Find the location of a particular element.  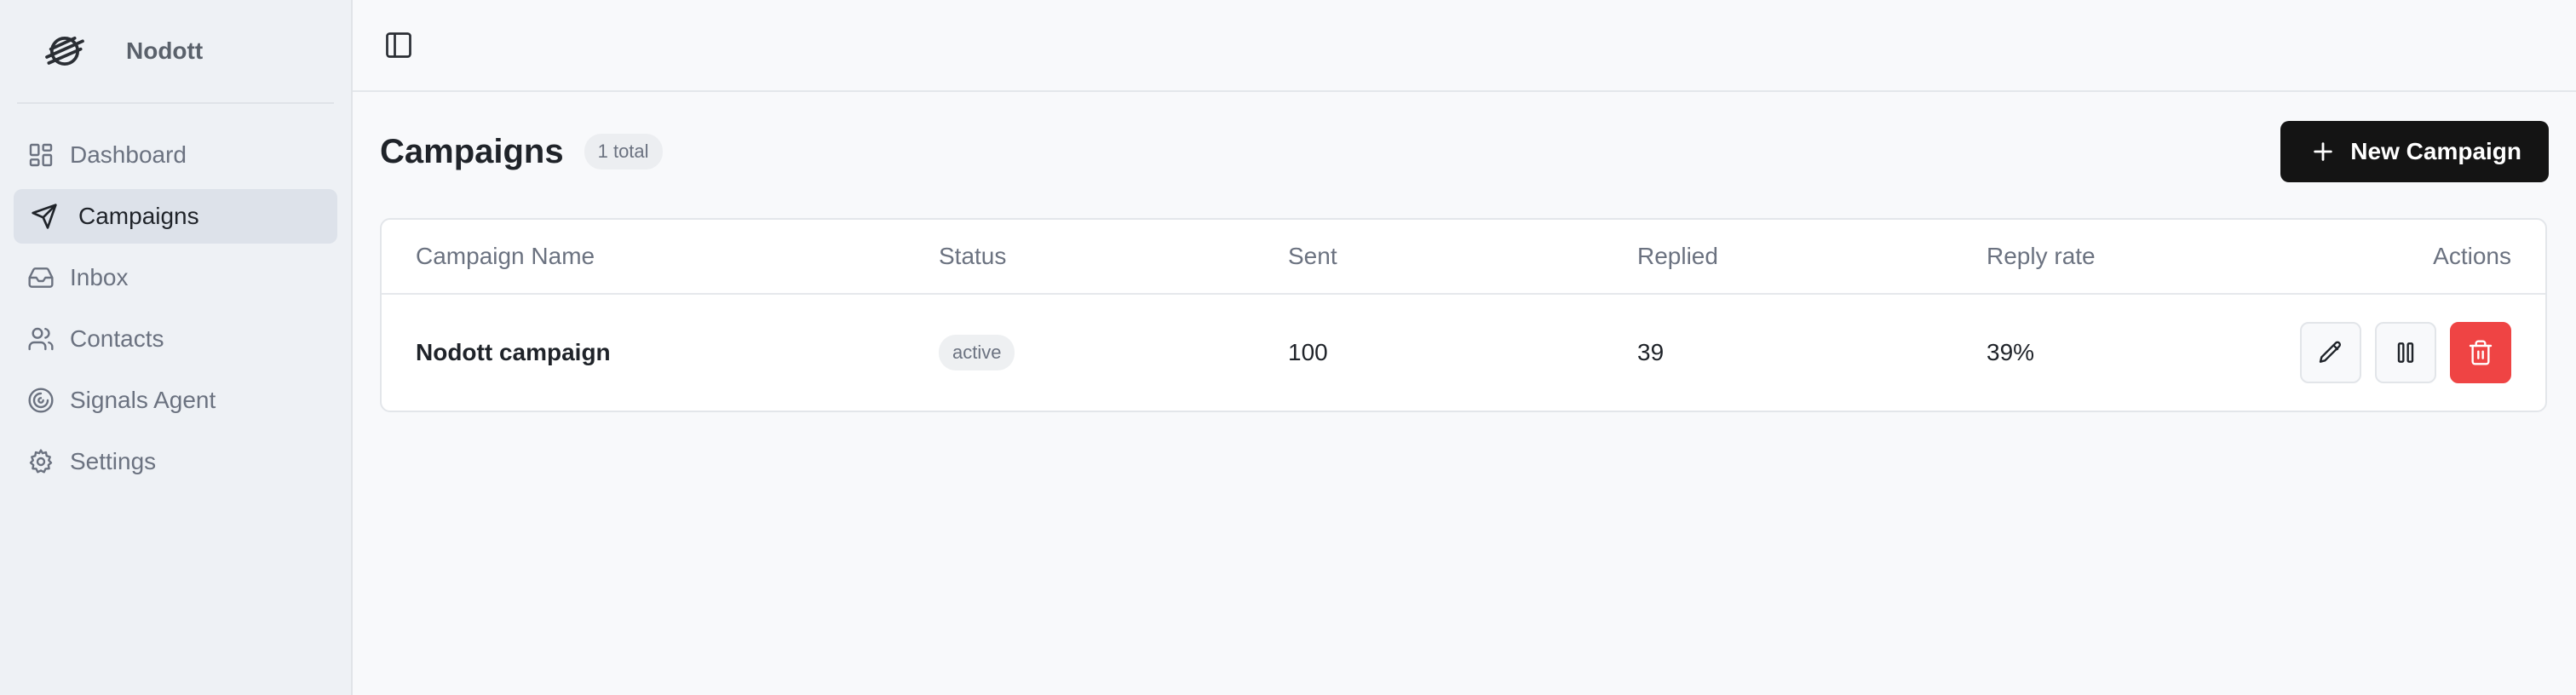

topbar is located at coordinates (1465, 46).